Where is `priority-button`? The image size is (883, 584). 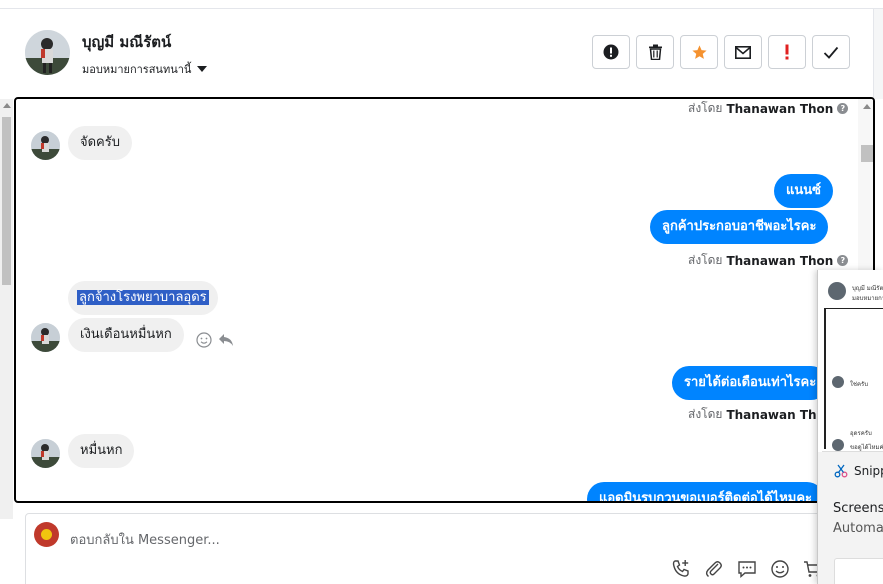
priority-button is located at coordinates (787, 52).